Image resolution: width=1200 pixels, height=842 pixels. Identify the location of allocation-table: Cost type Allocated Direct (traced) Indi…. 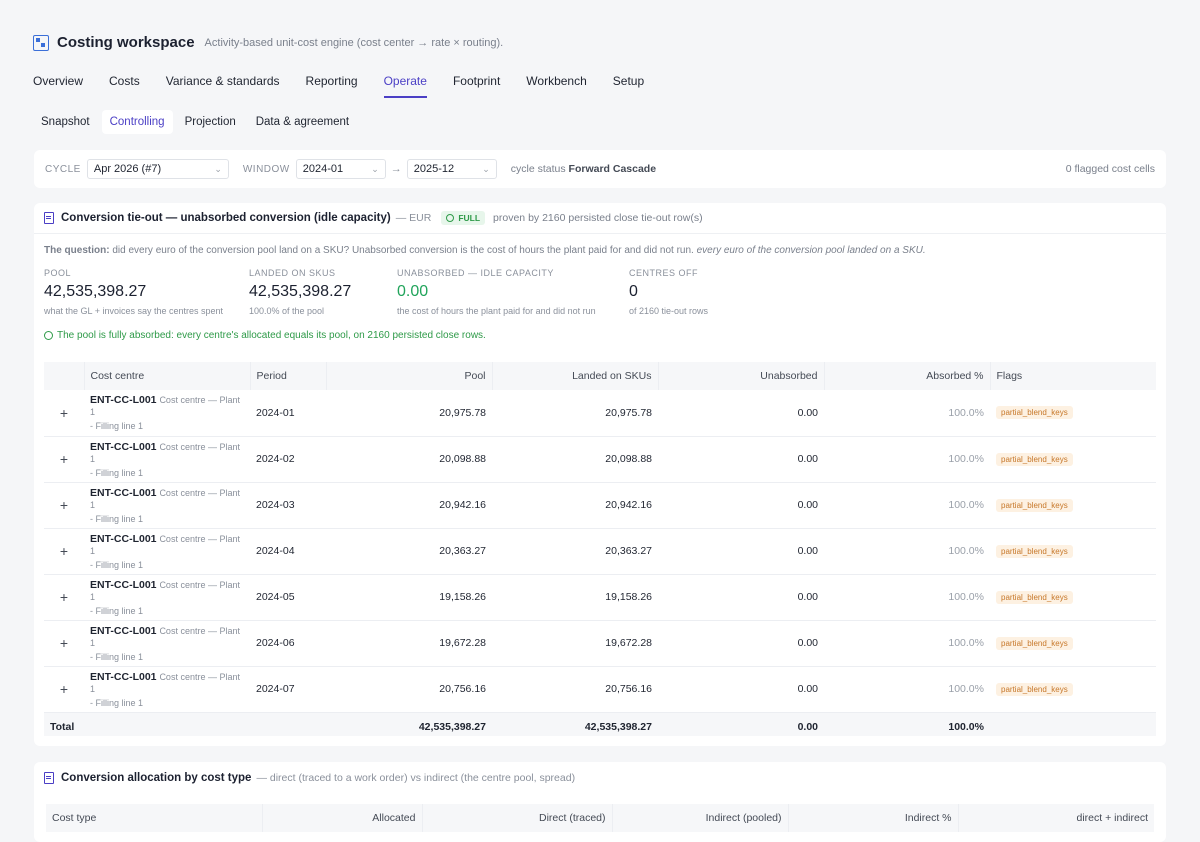
(600, 818).